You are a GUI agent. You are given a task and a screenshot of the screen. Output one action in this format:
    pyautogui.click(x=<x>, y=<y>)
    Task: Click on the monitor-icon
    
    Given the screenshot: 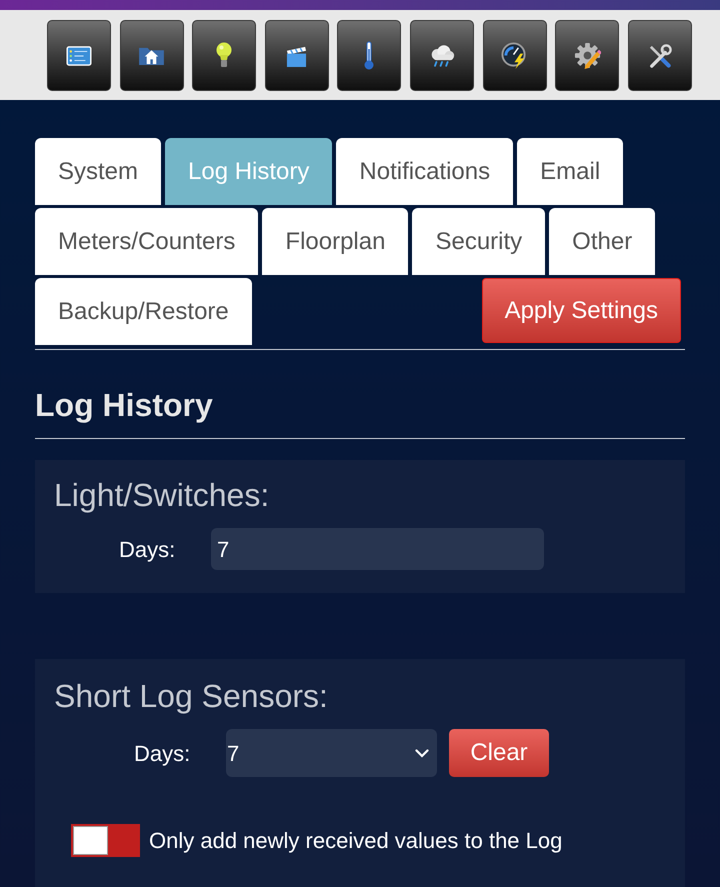 What is the action you would take?
    pyautogui.click(x=79, y=56)
    